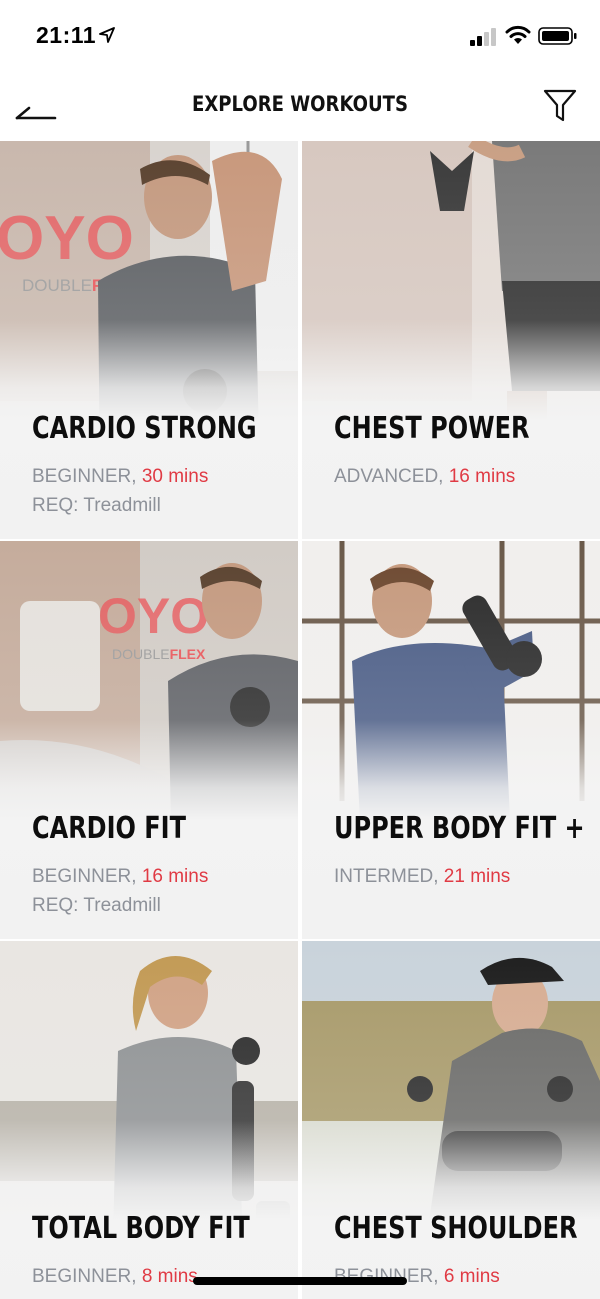  I want to click on nav-bar: EXPLORE WORKOUTS, so click(300, 106).